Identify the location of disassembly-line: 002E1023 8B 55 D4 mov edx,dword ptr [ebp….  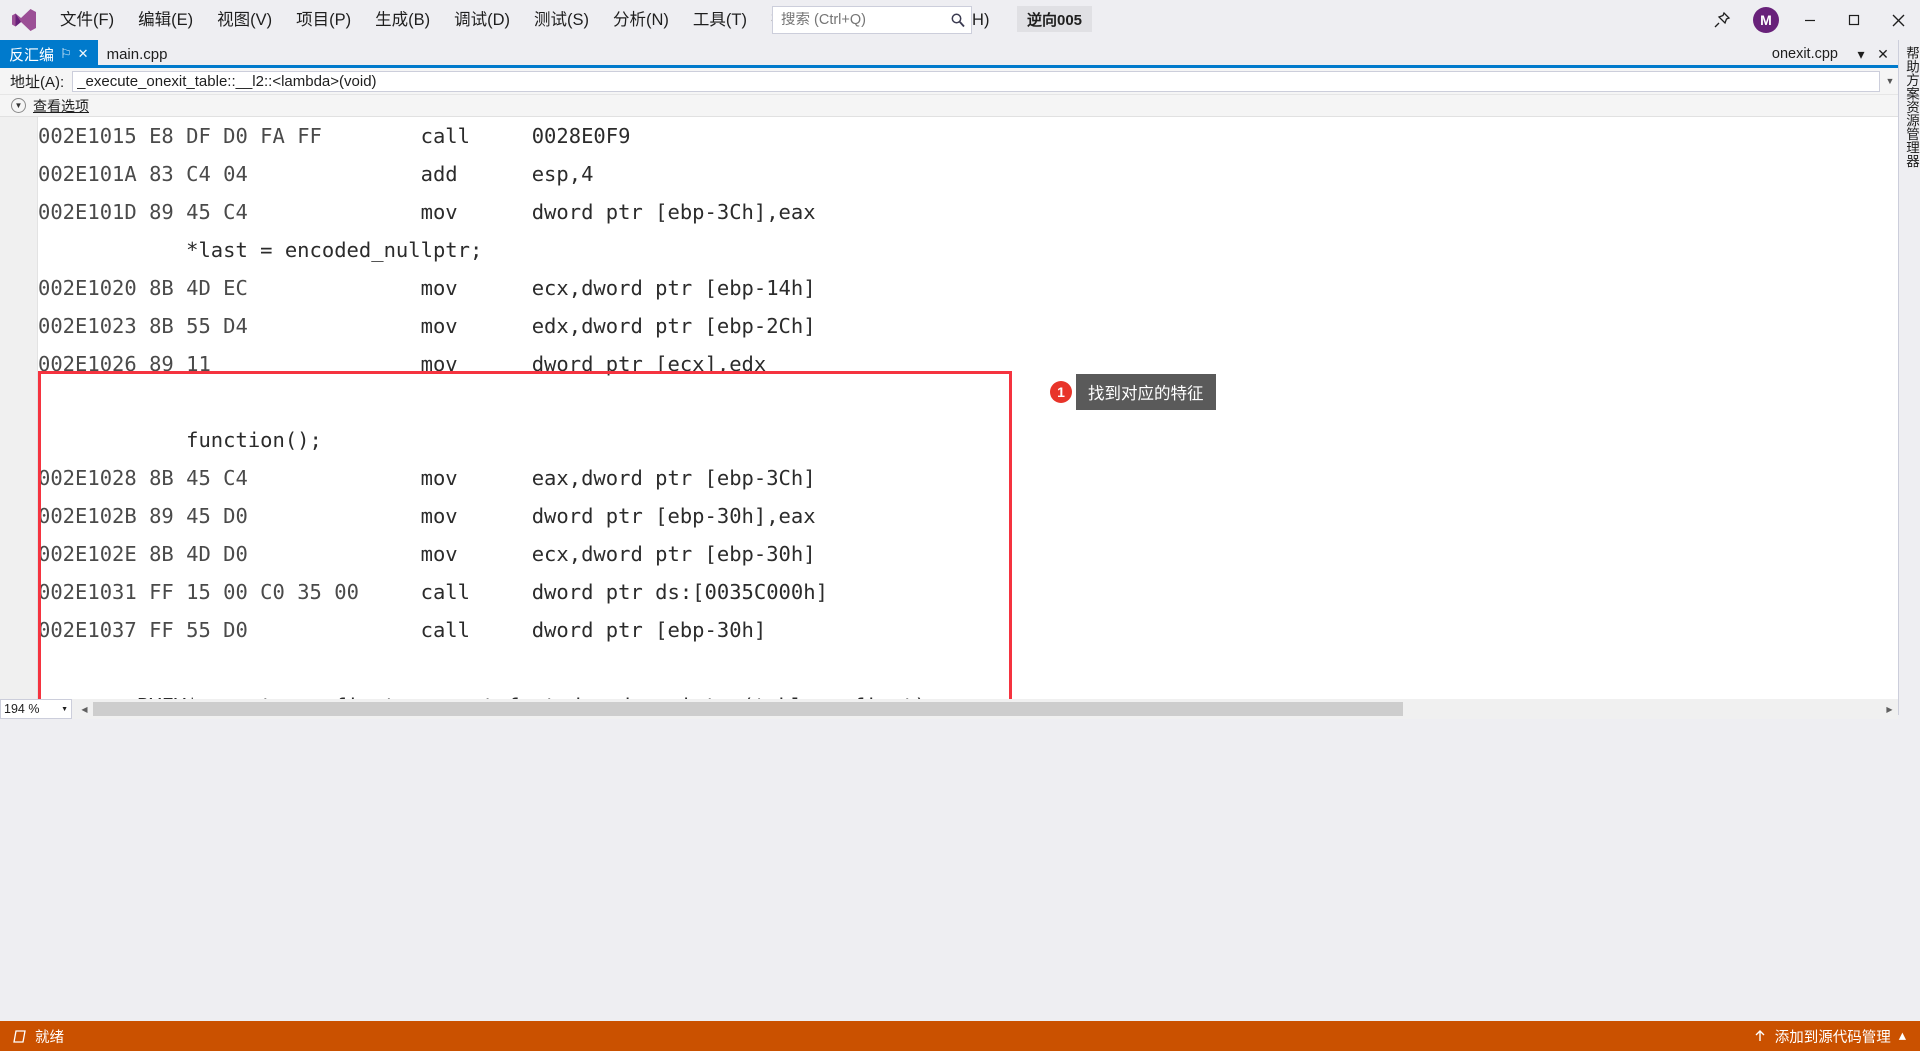
(968, 326).